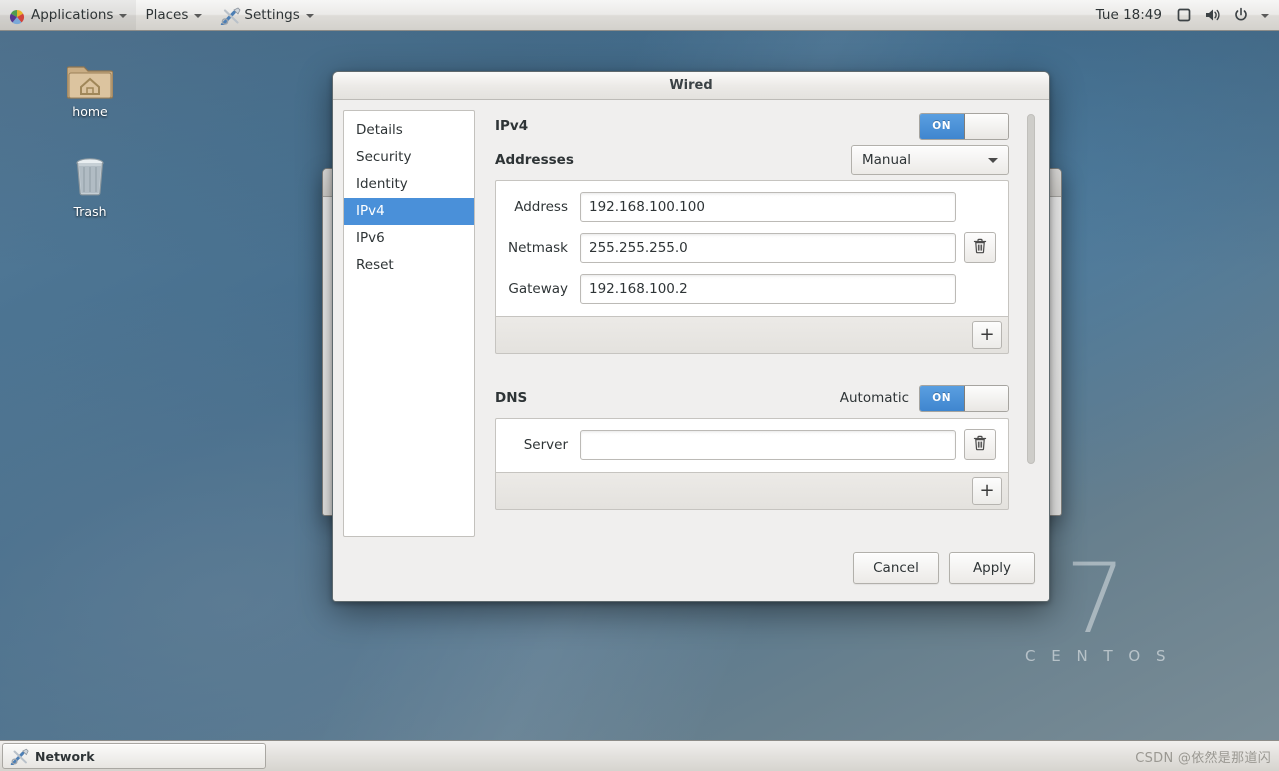 Image resolution: width=1279 pixels, height=771 pixels. Describe the element at coordinates (887, 160) in the screenshot. I see `address-method-value: Manual` at that location.